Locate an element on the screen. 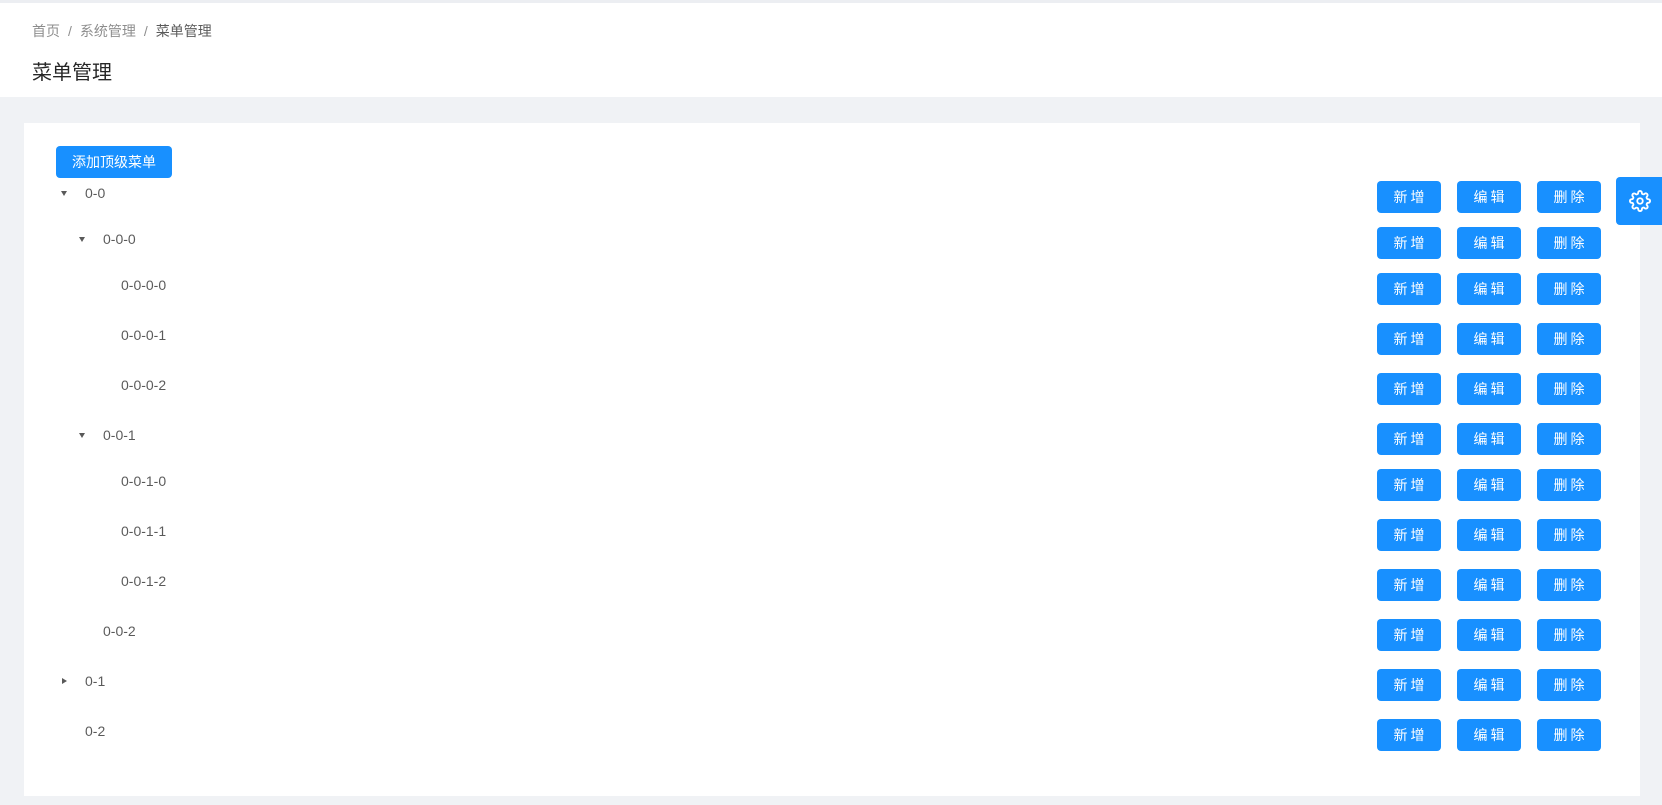 The image size is (1662, 805). tree-row: 0-1 新增 编辑 删除 is located at coordinates (832, 685).